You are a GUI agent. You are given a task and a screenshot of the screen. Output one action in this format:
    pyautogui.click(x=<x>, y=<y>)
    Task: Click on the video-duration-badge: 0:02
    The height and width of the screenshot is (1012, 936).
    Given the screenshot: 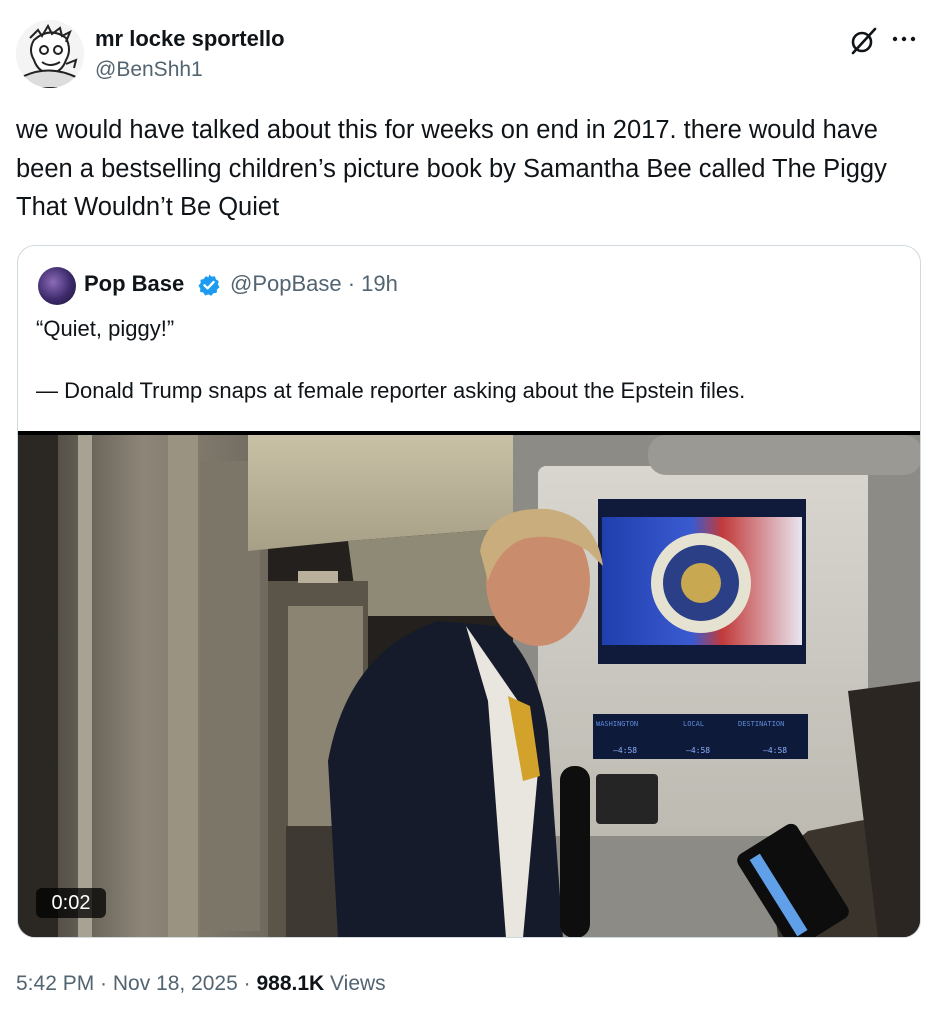 What is the action you would take?
    pyautogui.click(x=71, y=903)
    